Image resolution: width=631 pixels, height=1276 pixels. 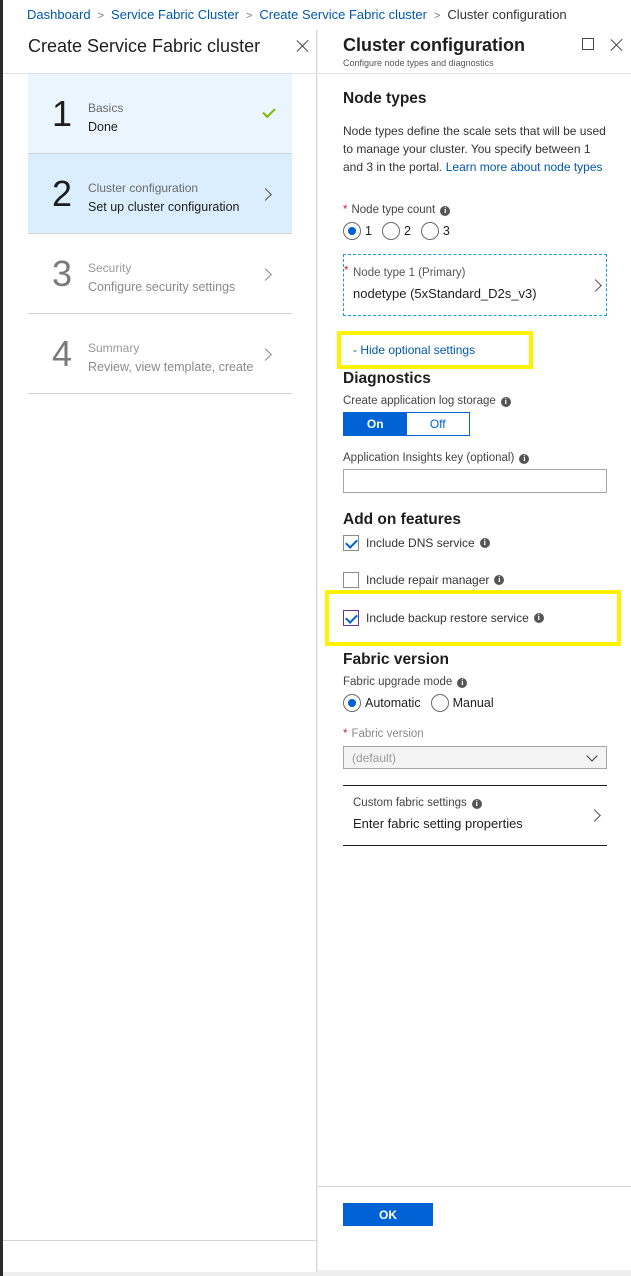 I want to click on node-types-heading: Node types, so click(x=385, y=98).